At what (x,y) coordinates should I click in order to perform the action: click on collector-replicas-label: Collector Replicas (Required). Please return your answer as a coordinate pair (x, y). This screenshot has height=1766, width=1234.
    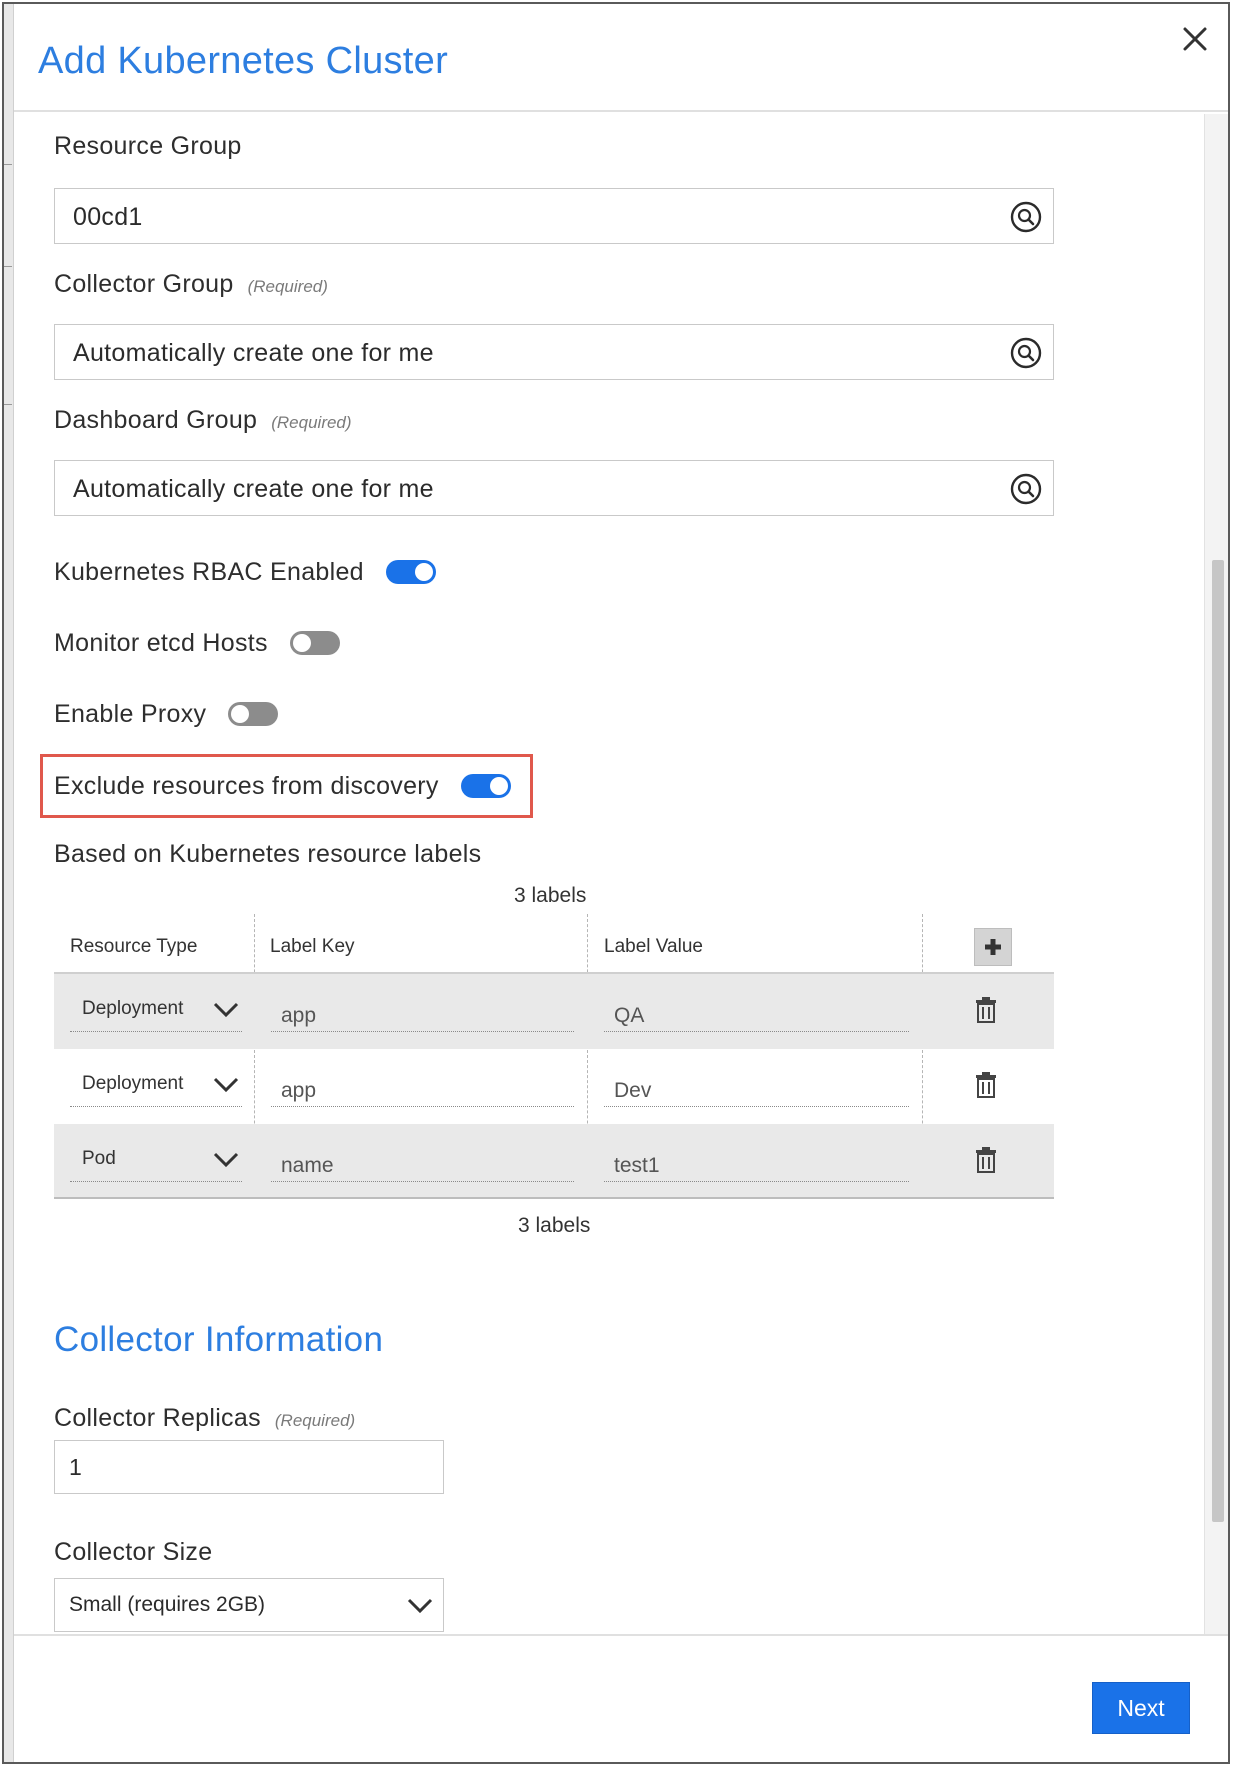
    Looking at the image, I should click on (204, 1418).